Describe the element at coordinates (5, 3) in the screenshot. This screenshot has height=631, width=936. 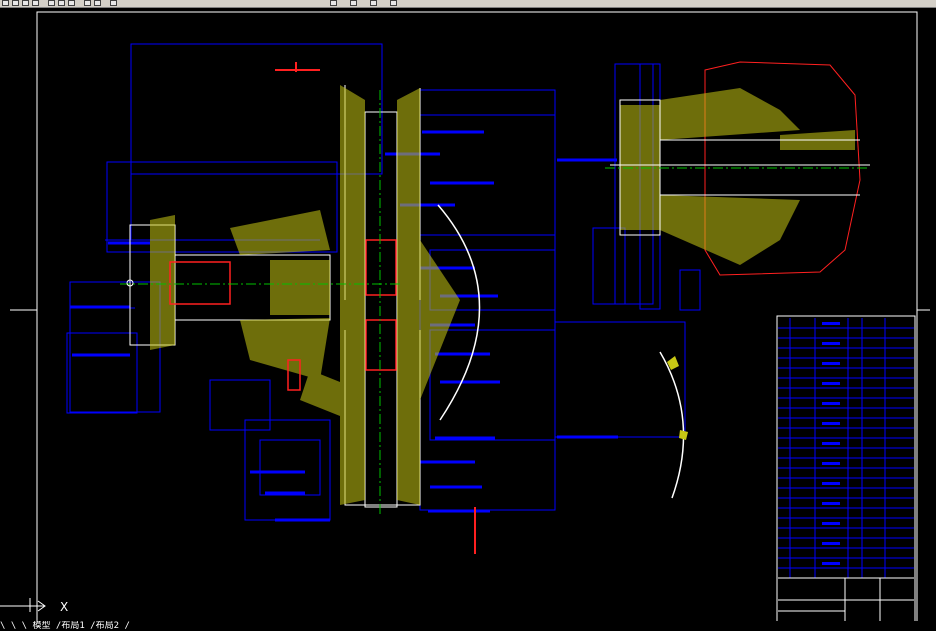
I see `new-icon` at that location.